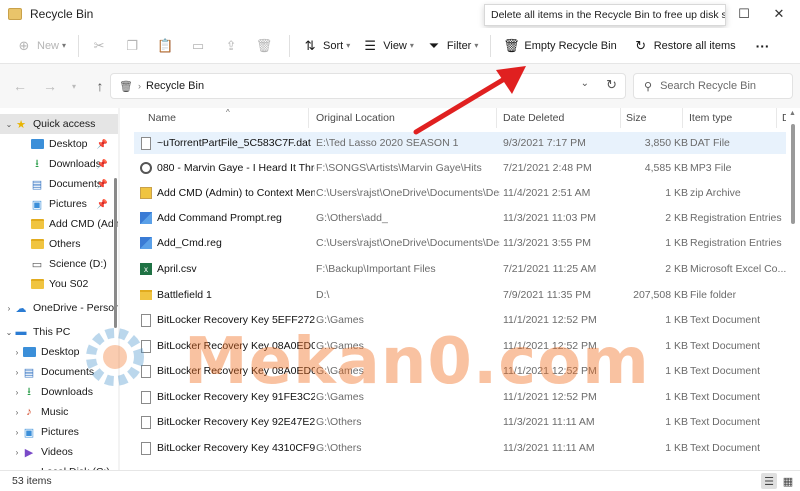 This screenshot has height=491, width=800. What do you see at coordinates (59, 244) in the screenshot?
I see `sidebar-item-others: Others` at bounding box center [59, 244].